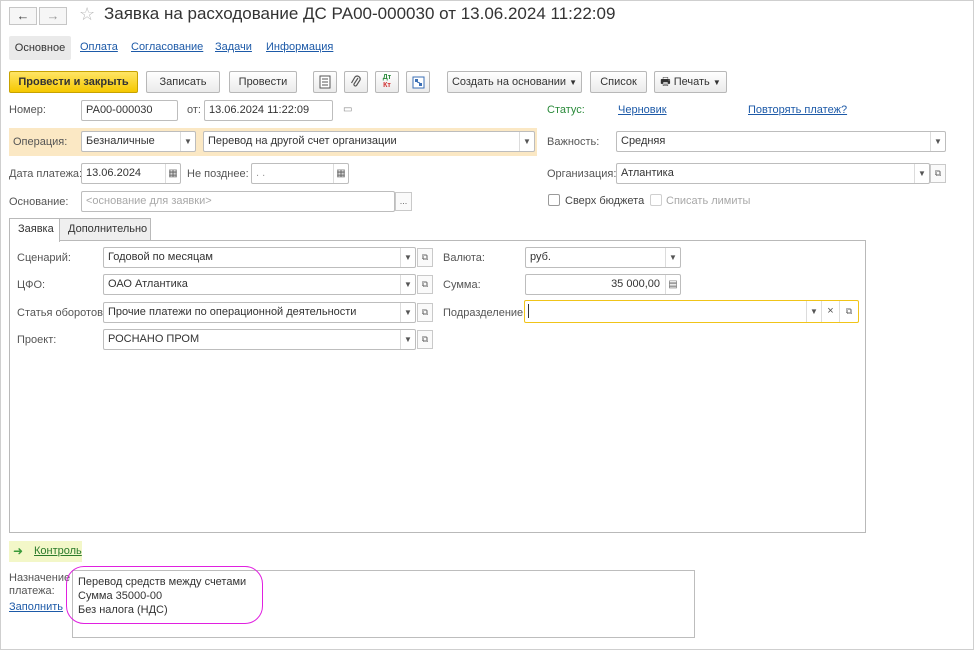  Describe the element at coordinates (58, 551) in the screenshot. I see `control-link: Контроль` at that location.